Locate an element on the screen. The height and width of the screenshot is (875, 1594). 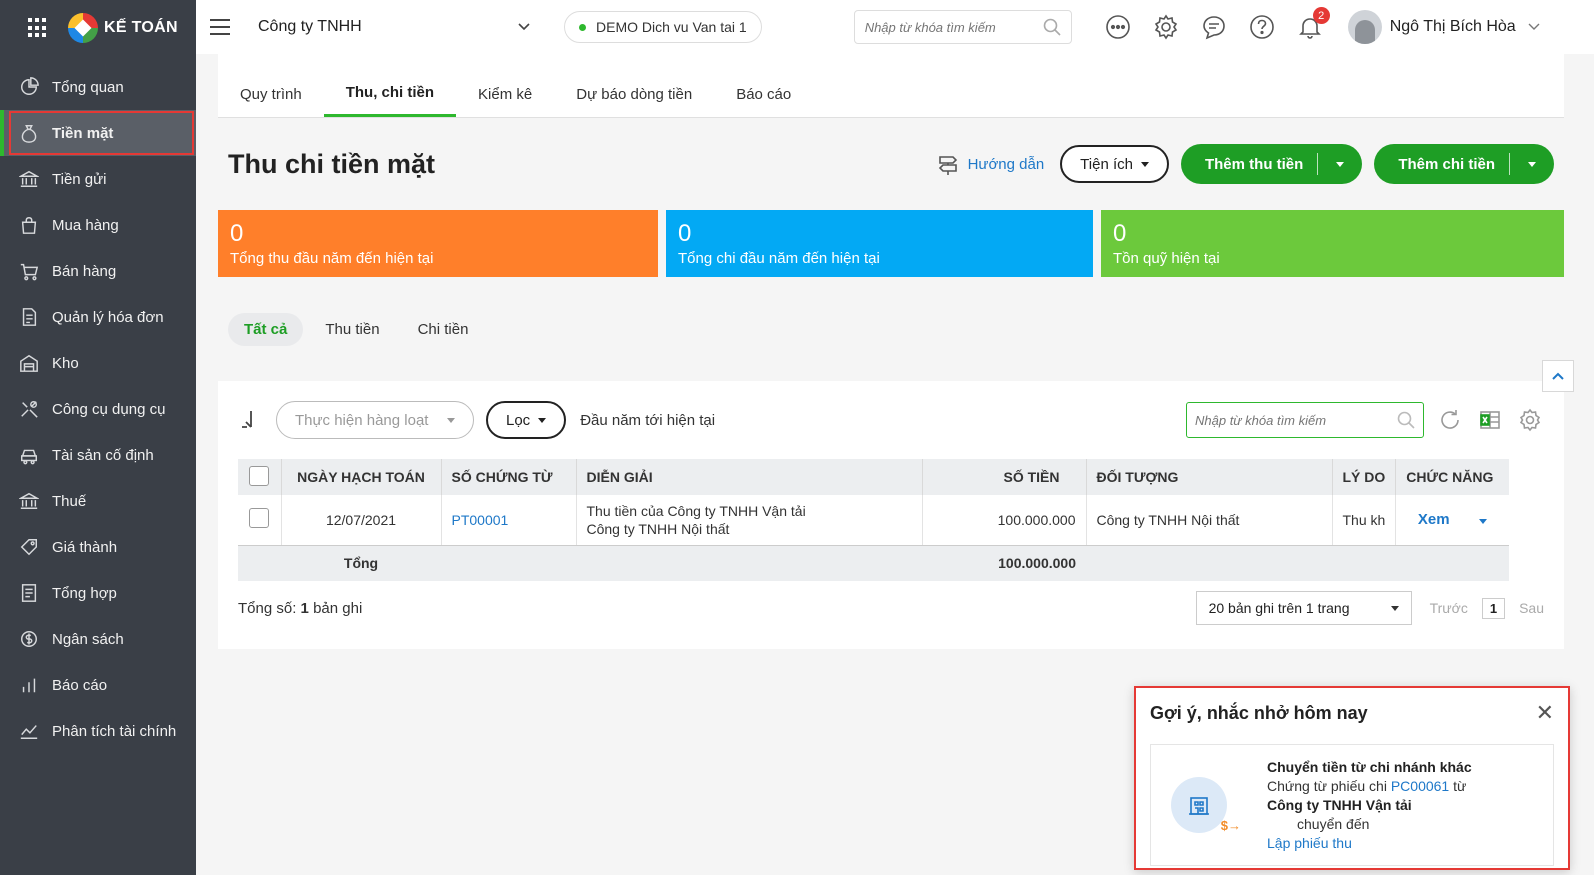
apps-grid-icon is located at coordinates (38, 28).